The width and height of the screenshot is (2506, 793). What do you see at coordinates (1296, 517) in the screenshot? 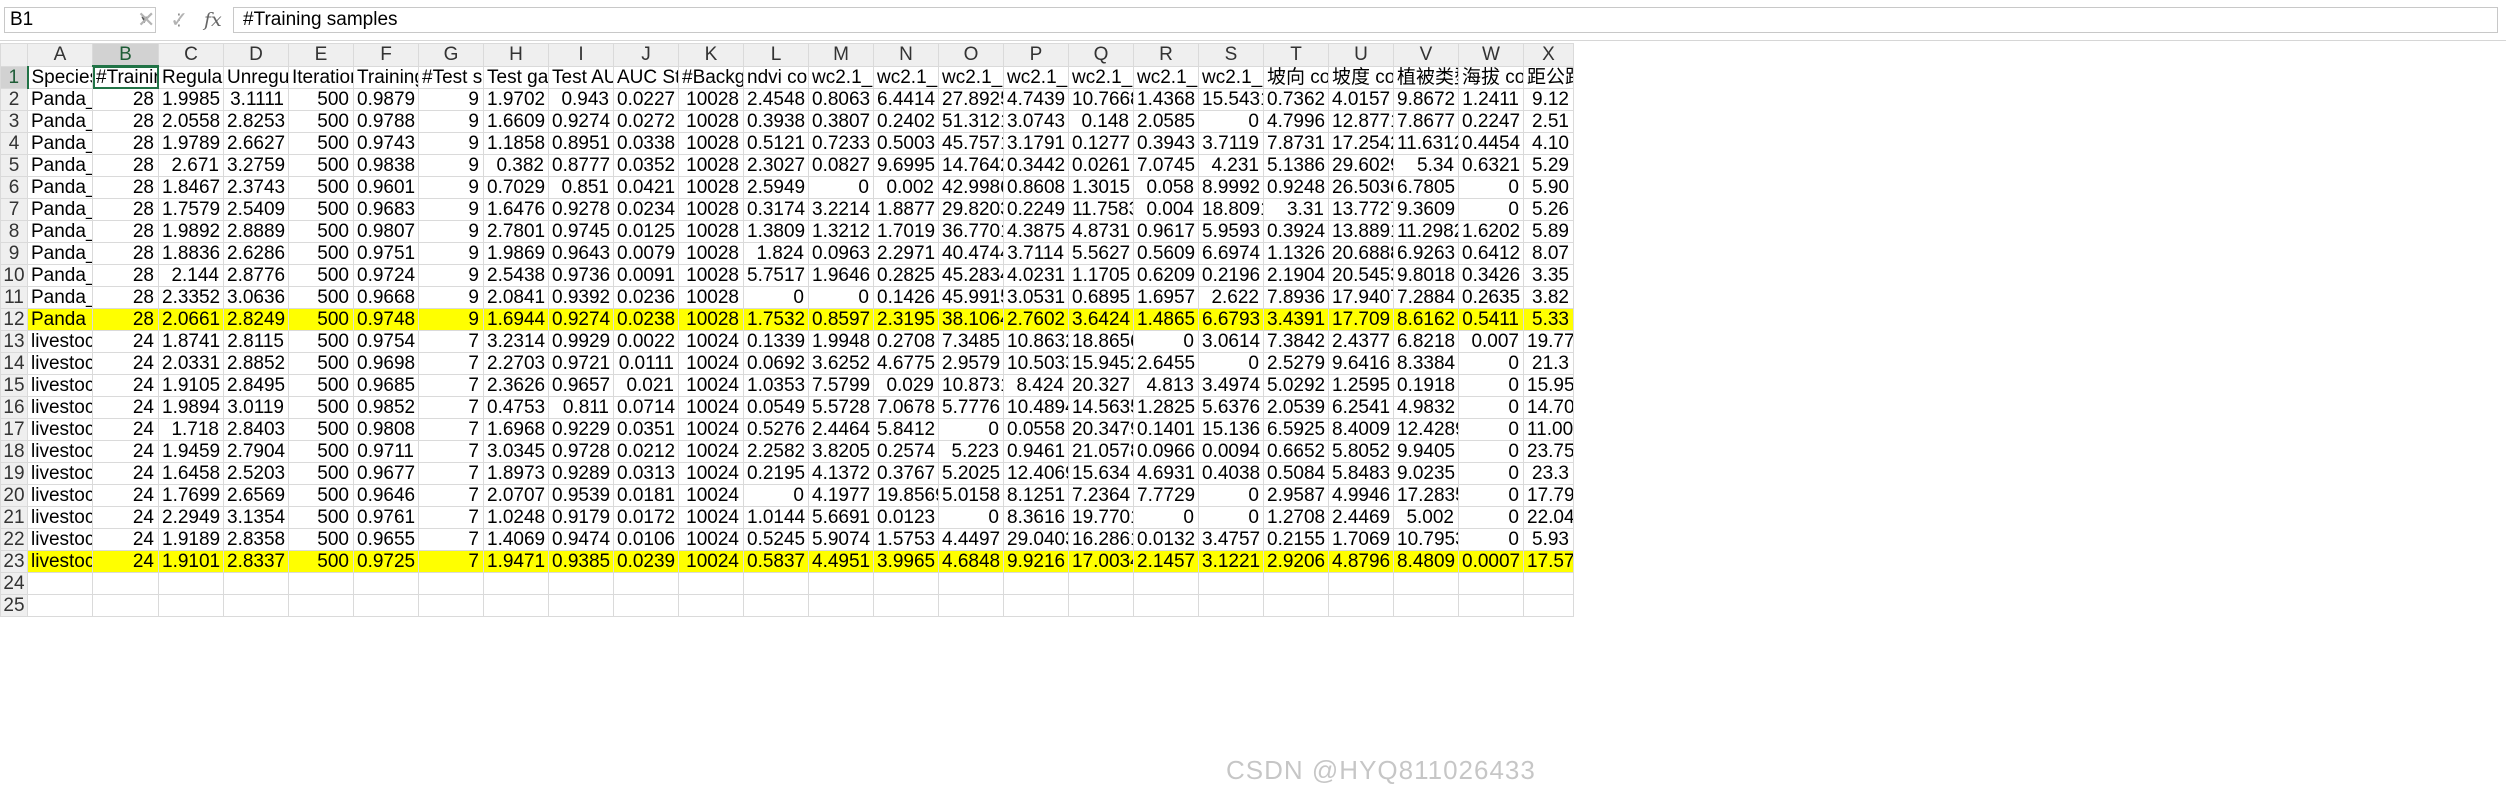
I see `cell-t21: 1.2708` at bounding box center [1296, 517].